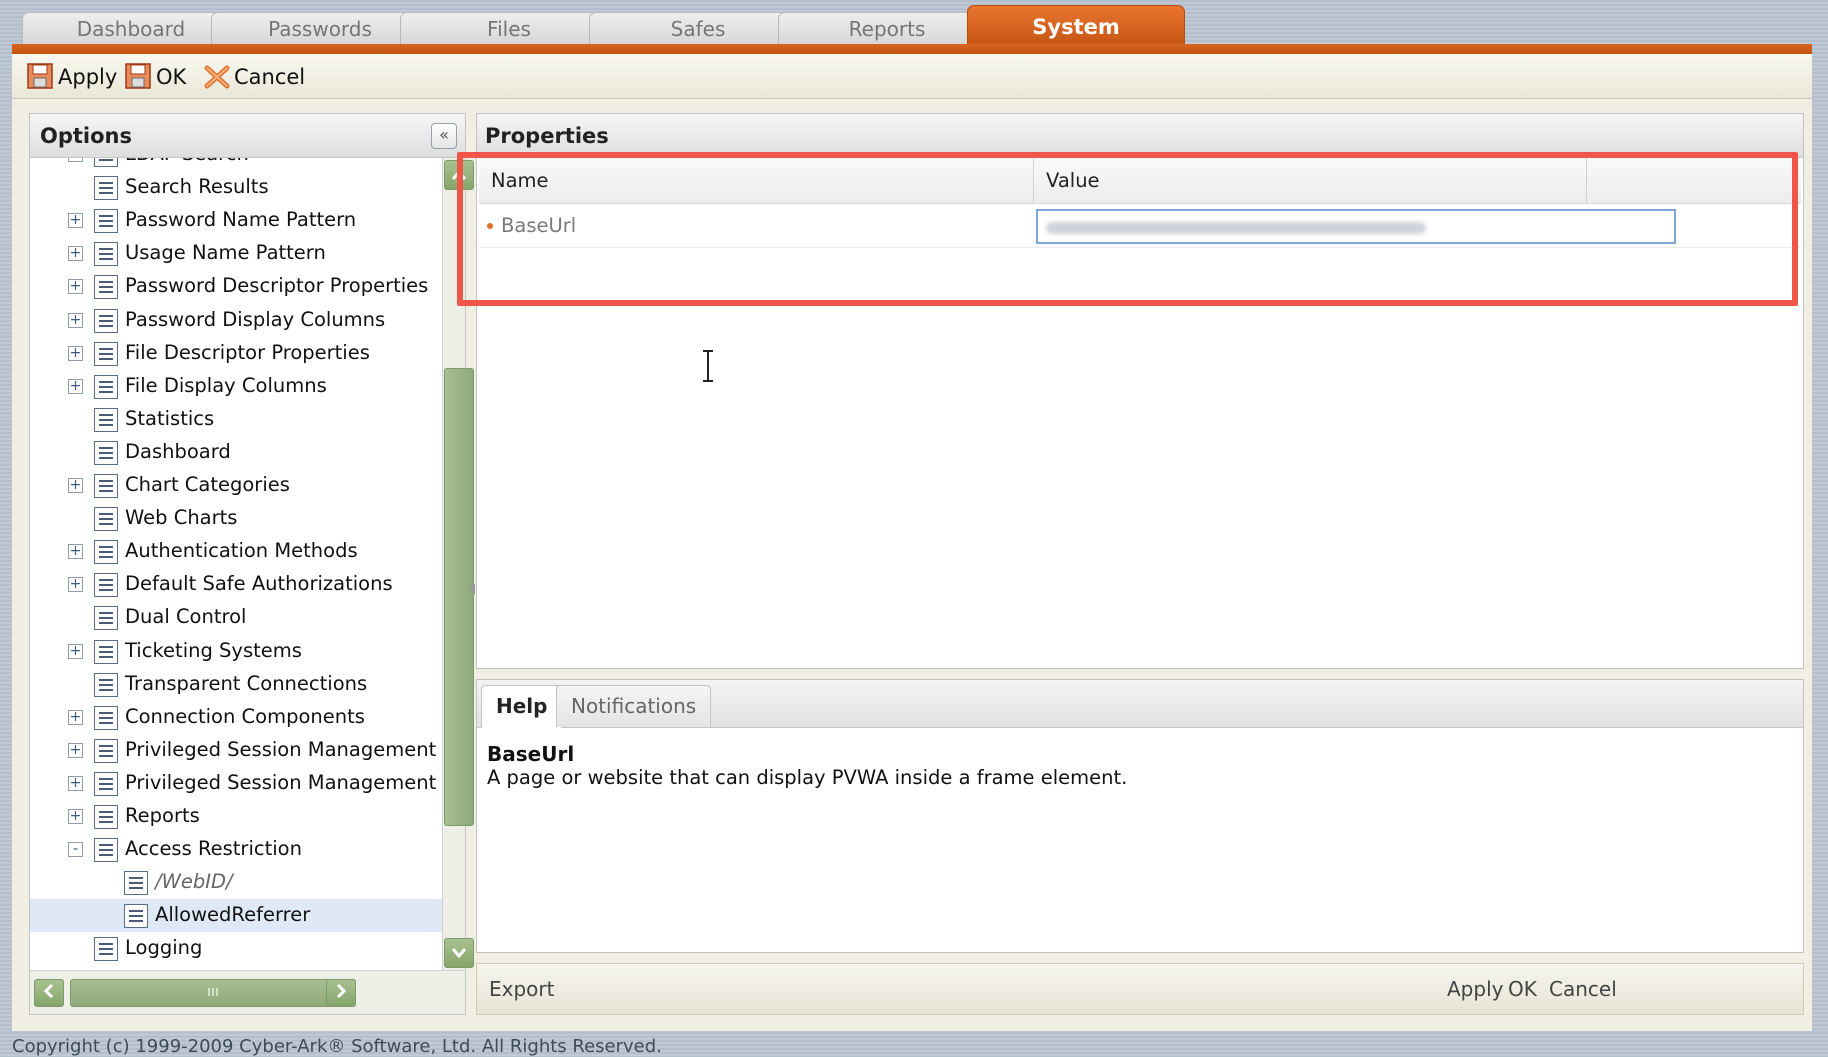 This screenshot has width=1828, height=1057. What do you see at coordinates (887, 29) in the screenshot?
I see `tab-reports: Reports` at bounding box center [887, 29].